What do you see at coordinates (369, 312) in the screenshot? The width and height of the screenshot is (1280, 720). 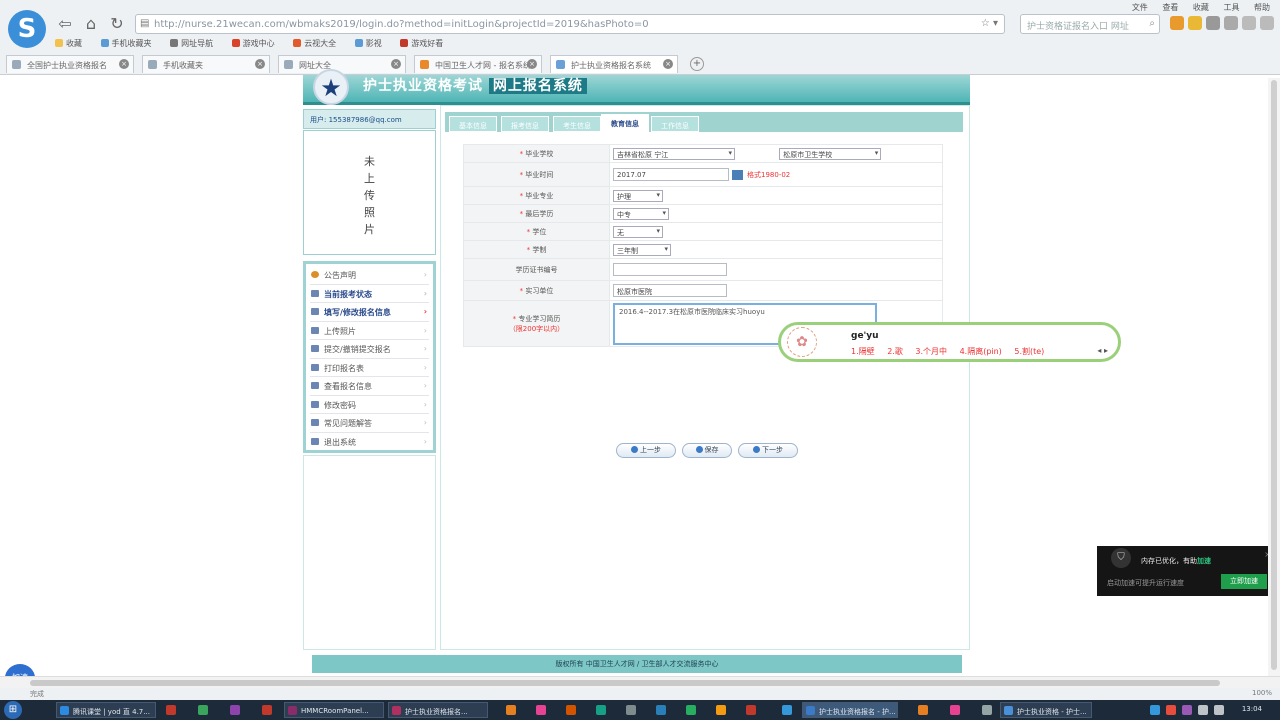 I see `menu-item-edit-info: 填写/修改报名信息 ›` at bounding box center [369, 312].